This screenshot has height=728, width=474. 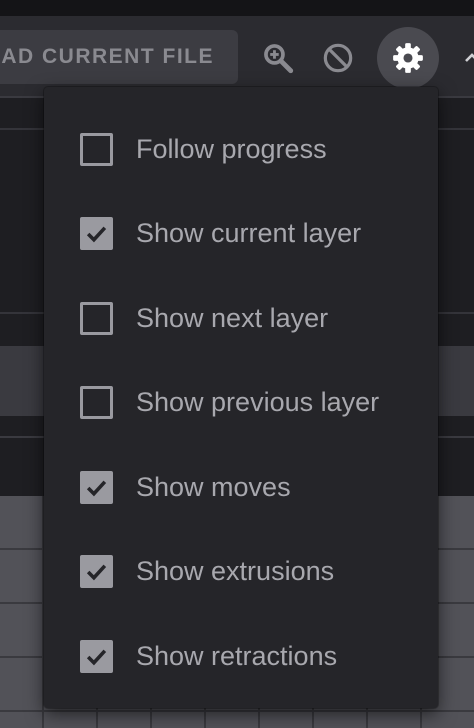 What do you see at coordinates (213, 486) in the screenshot?
I see `menu-item-label: Show moves` at bounding box center [213, 486].